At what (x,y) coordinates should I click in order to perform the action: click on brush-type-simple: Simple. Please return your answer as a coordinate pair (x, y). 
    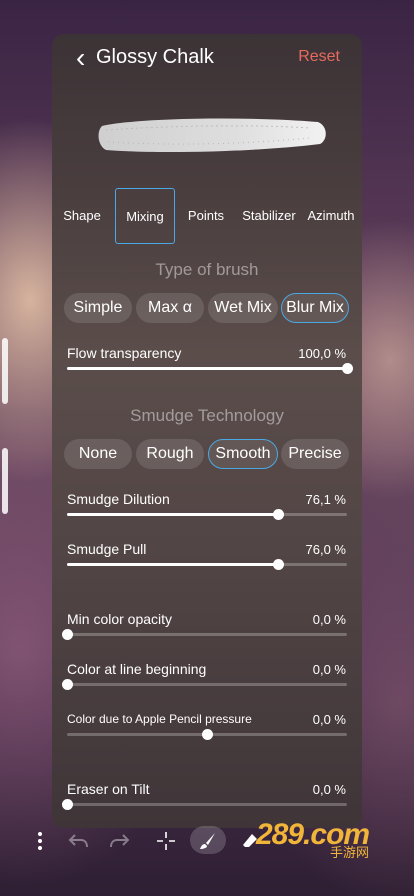
    Looking at the image, I should click on (98, 308).